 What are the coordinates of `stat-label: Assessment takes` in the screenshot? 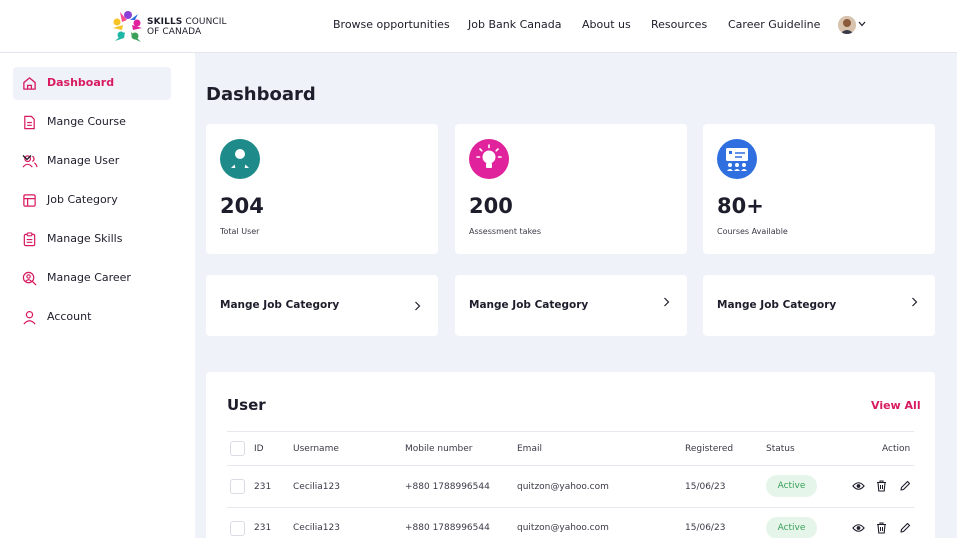 It's located at (505, 231).